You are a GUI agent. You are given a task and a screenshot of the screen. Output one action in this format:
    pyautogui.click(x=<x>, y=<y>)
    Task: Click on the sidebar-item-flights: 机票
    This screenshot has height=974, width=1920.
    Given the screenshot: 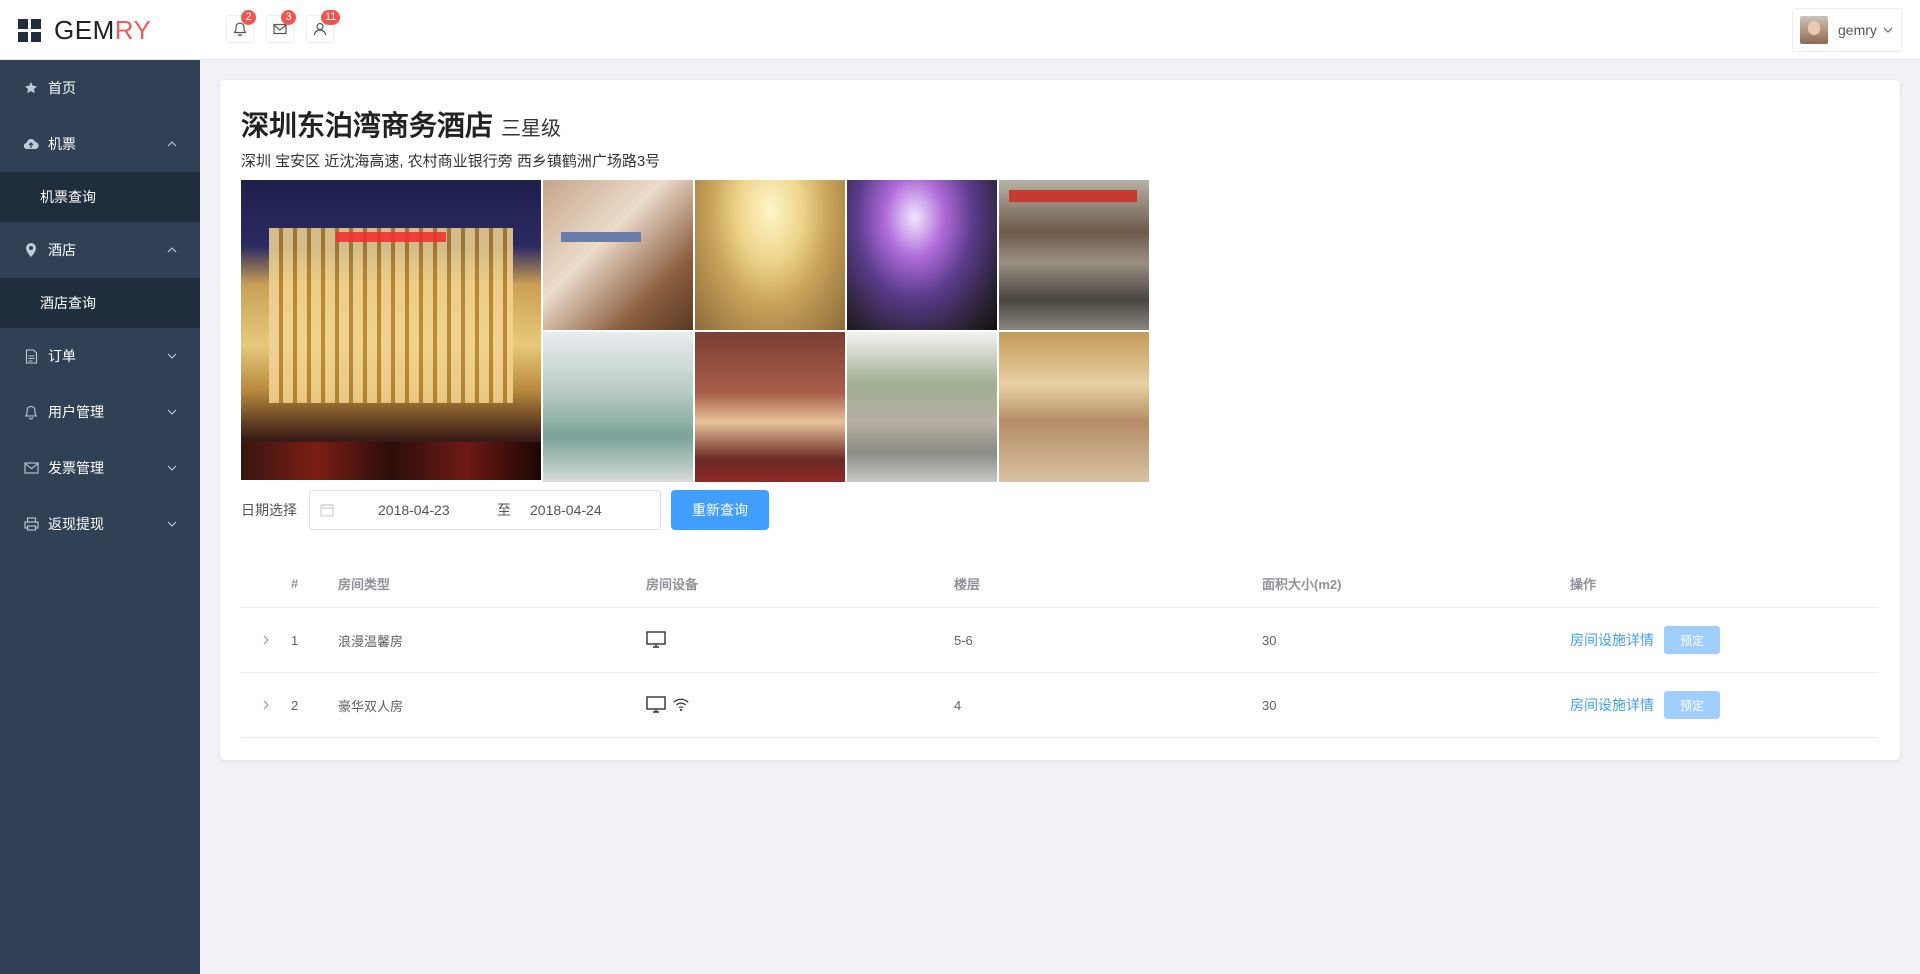 What is the action you would take?
    pyautogui.click(x=100, y=144)
    